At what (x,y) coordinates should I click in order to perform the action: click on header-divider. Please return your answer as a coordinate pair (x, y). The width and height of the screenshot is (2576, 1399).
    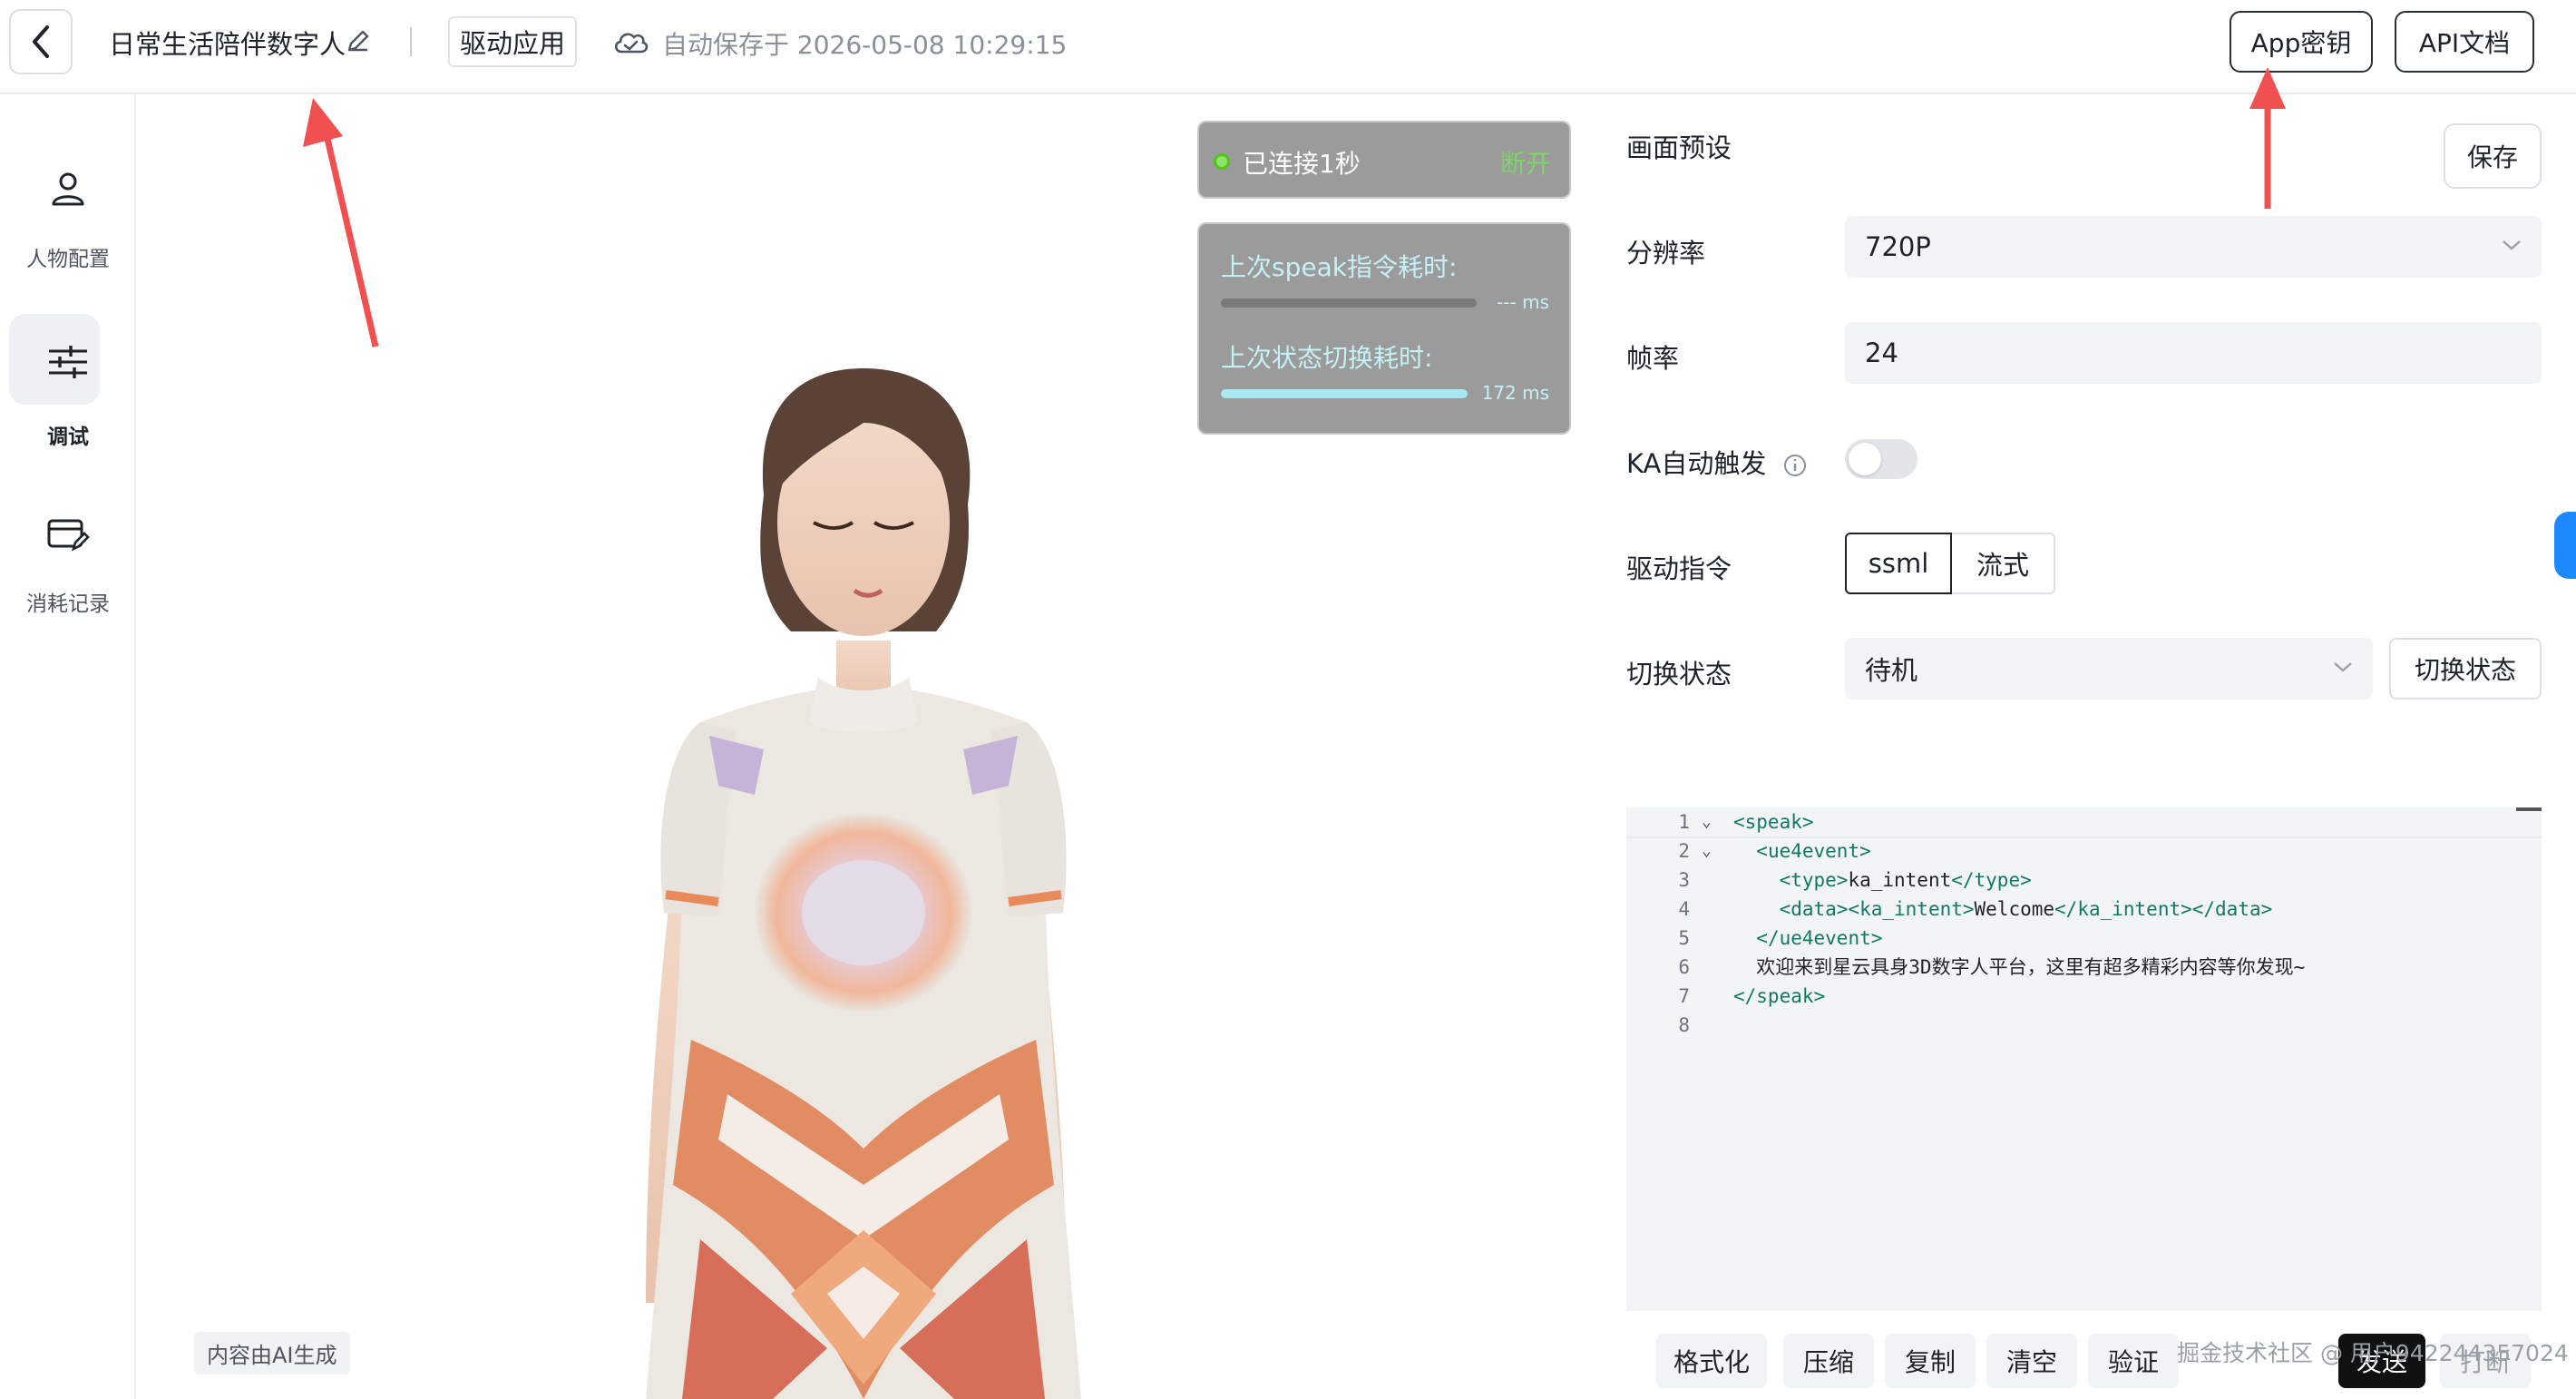
    Looking at the image, I should click on (411, 41).